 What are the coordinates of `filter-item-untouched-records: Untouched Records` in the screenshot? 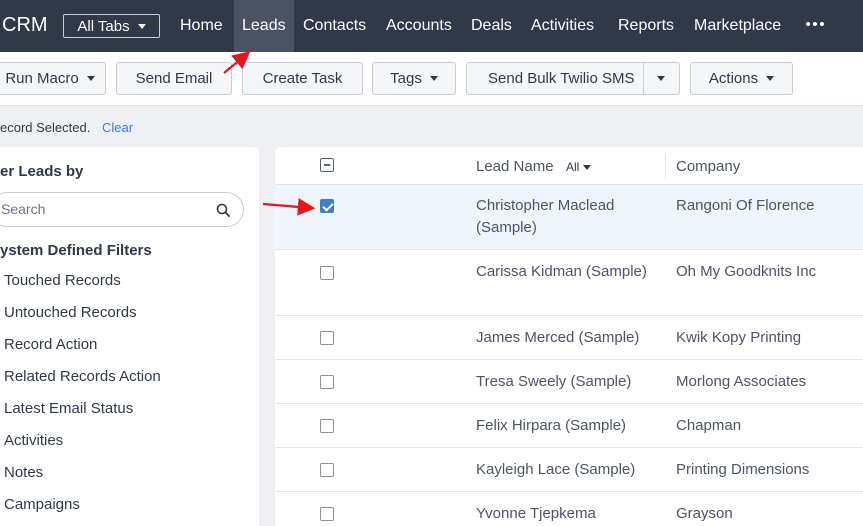 It's located at (70, 312).